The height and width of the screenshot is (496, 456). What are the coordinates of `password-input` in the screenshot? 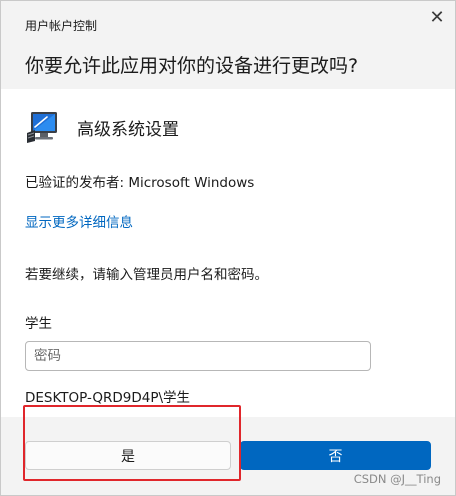 It's located at (198, 356).